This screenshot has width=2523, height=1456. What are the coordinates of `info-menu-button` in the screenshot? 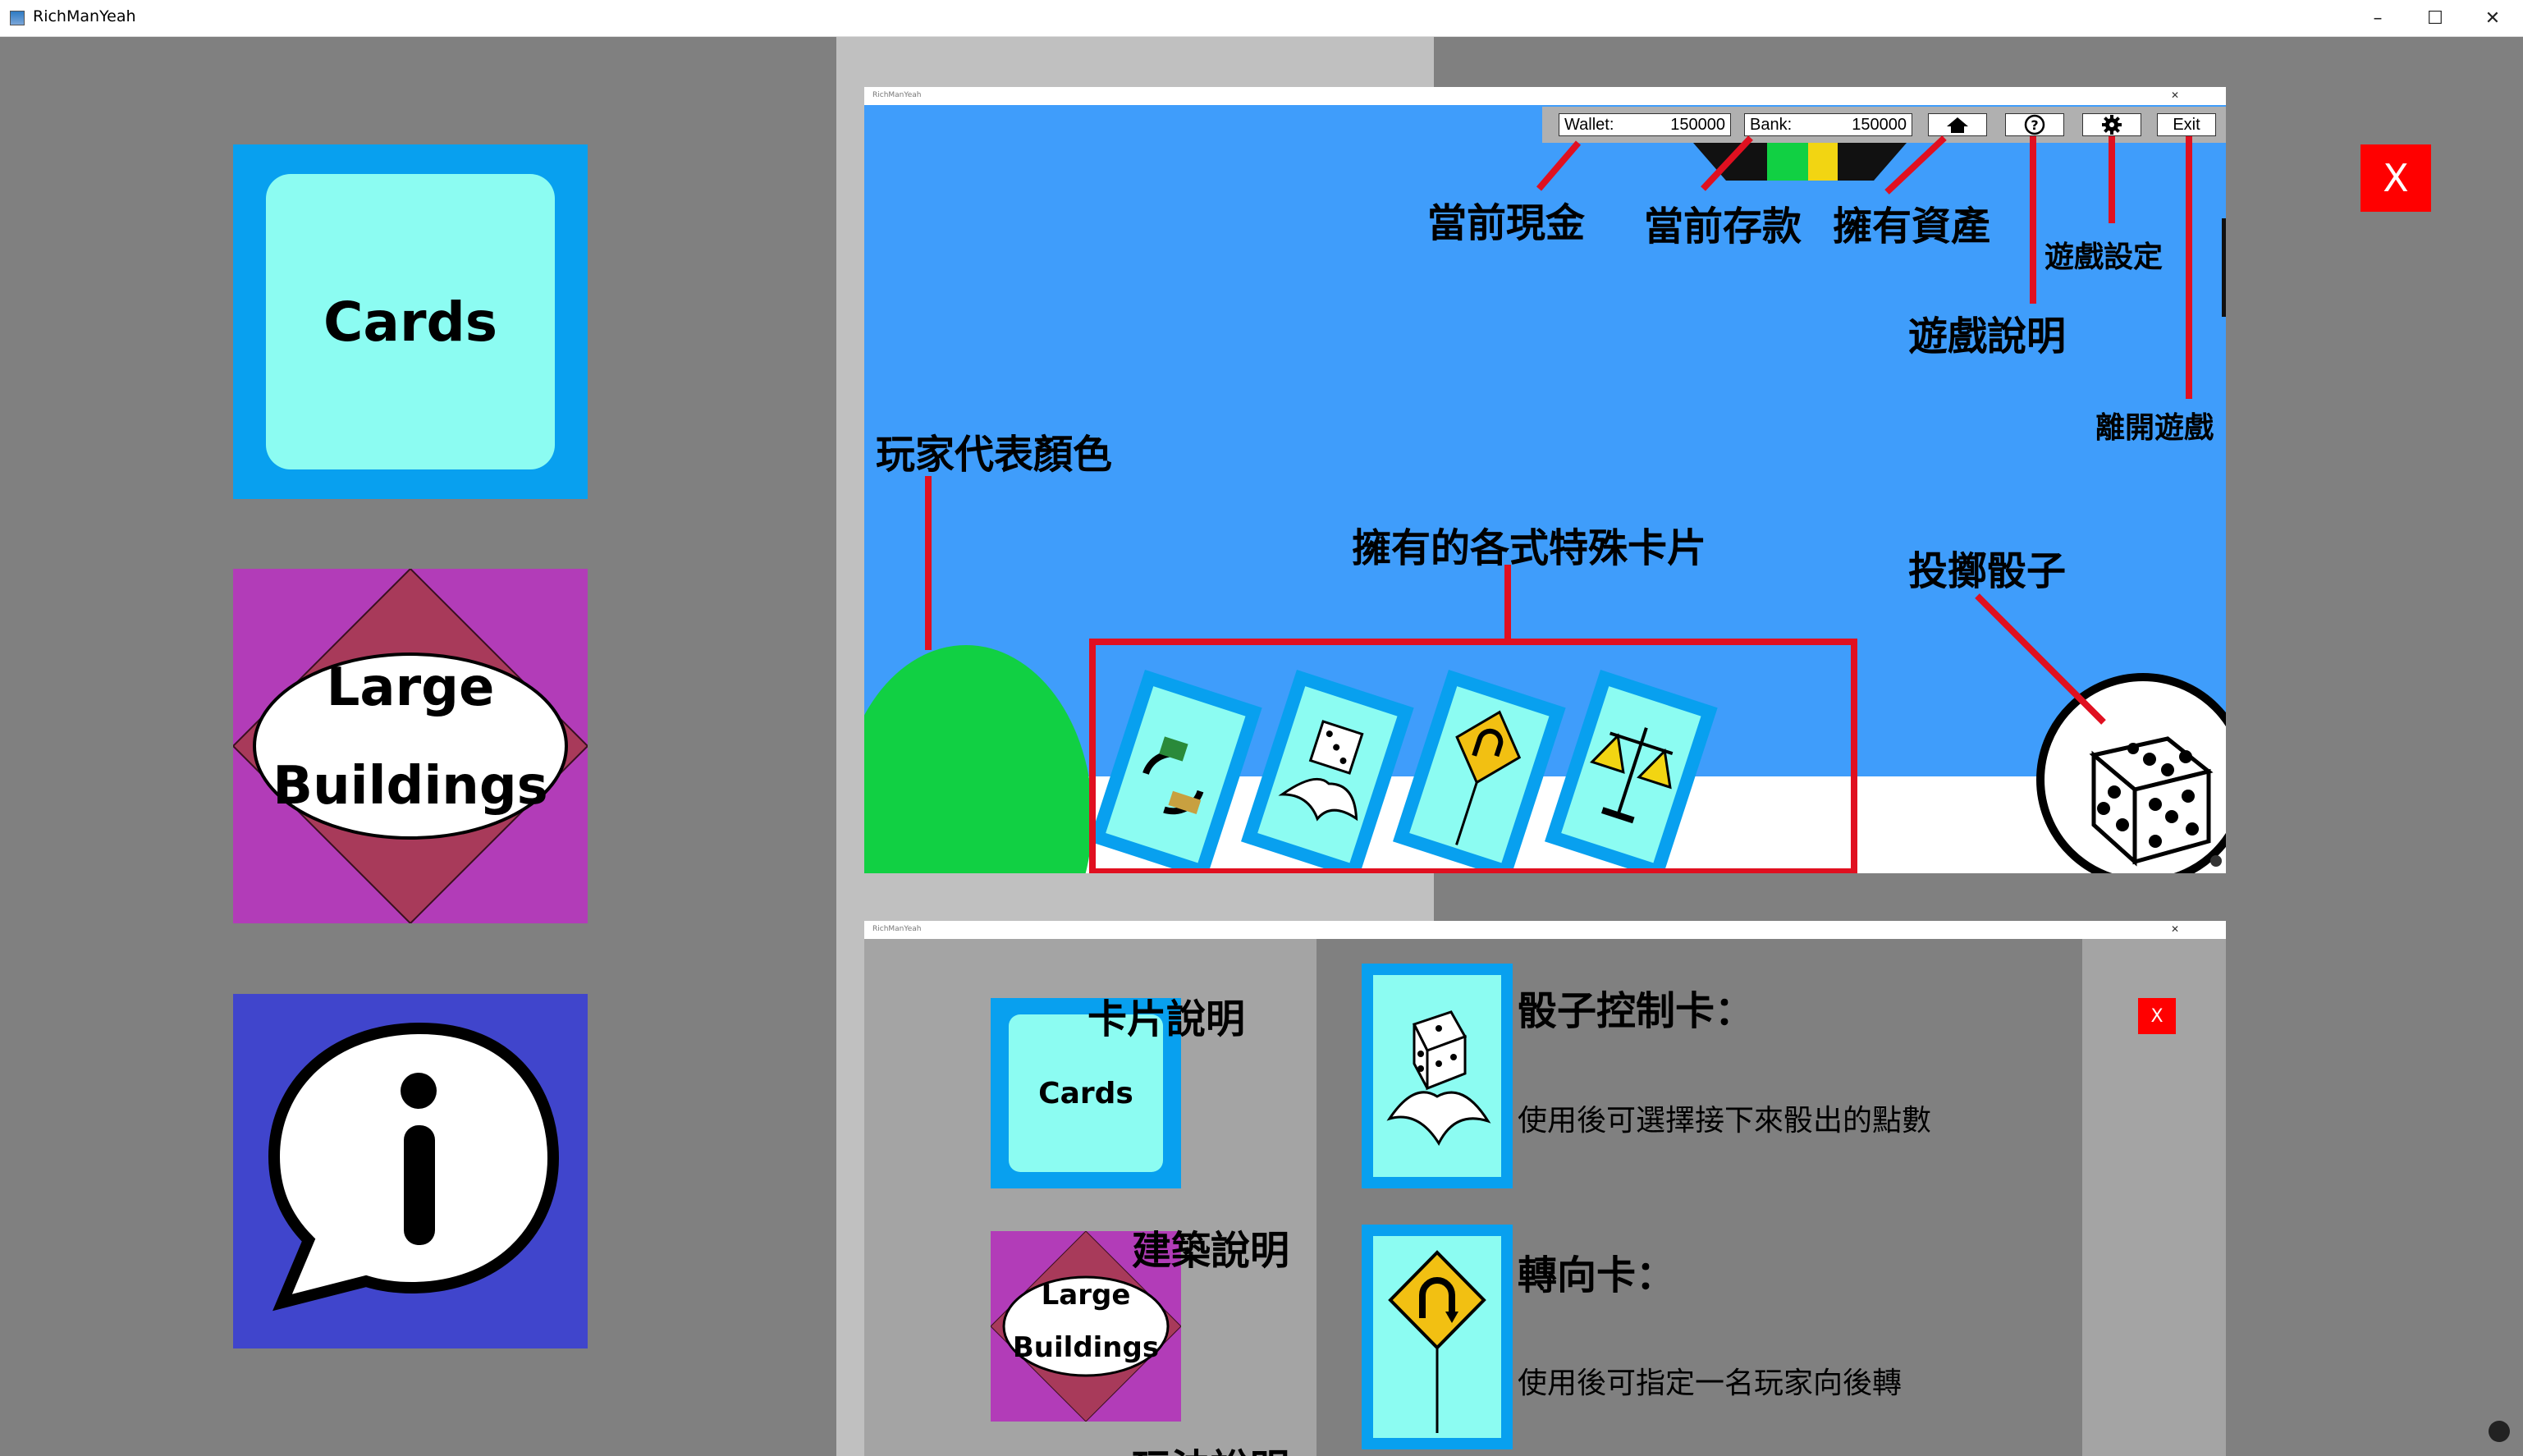 It's located at (411, 1171).